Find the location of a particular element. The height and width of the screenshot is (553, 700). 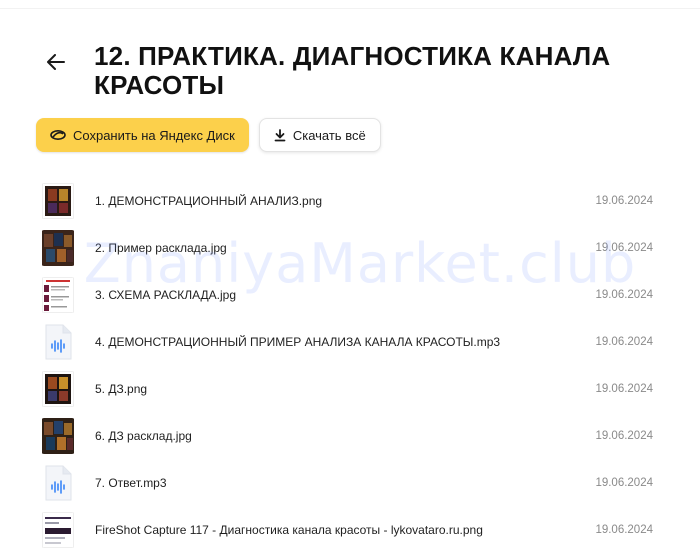

action-bar: Сохранить на Яндекс Диск Скачать всё is located at coordinates (208, 135).